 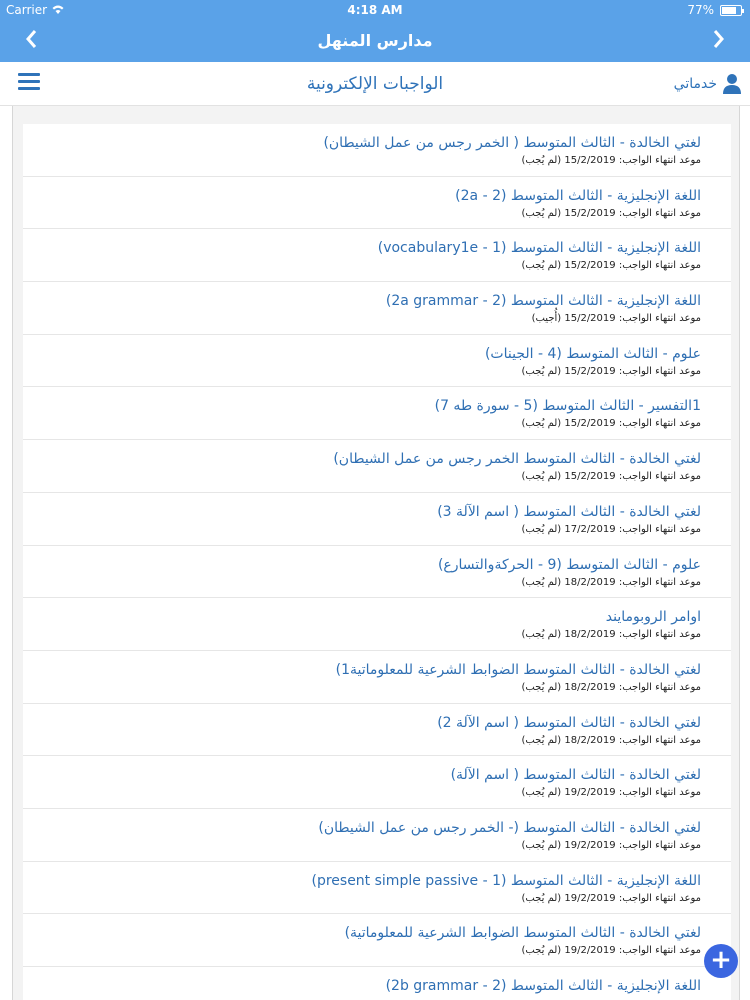 I want to click on user-icon, so click(x=732, y=84).